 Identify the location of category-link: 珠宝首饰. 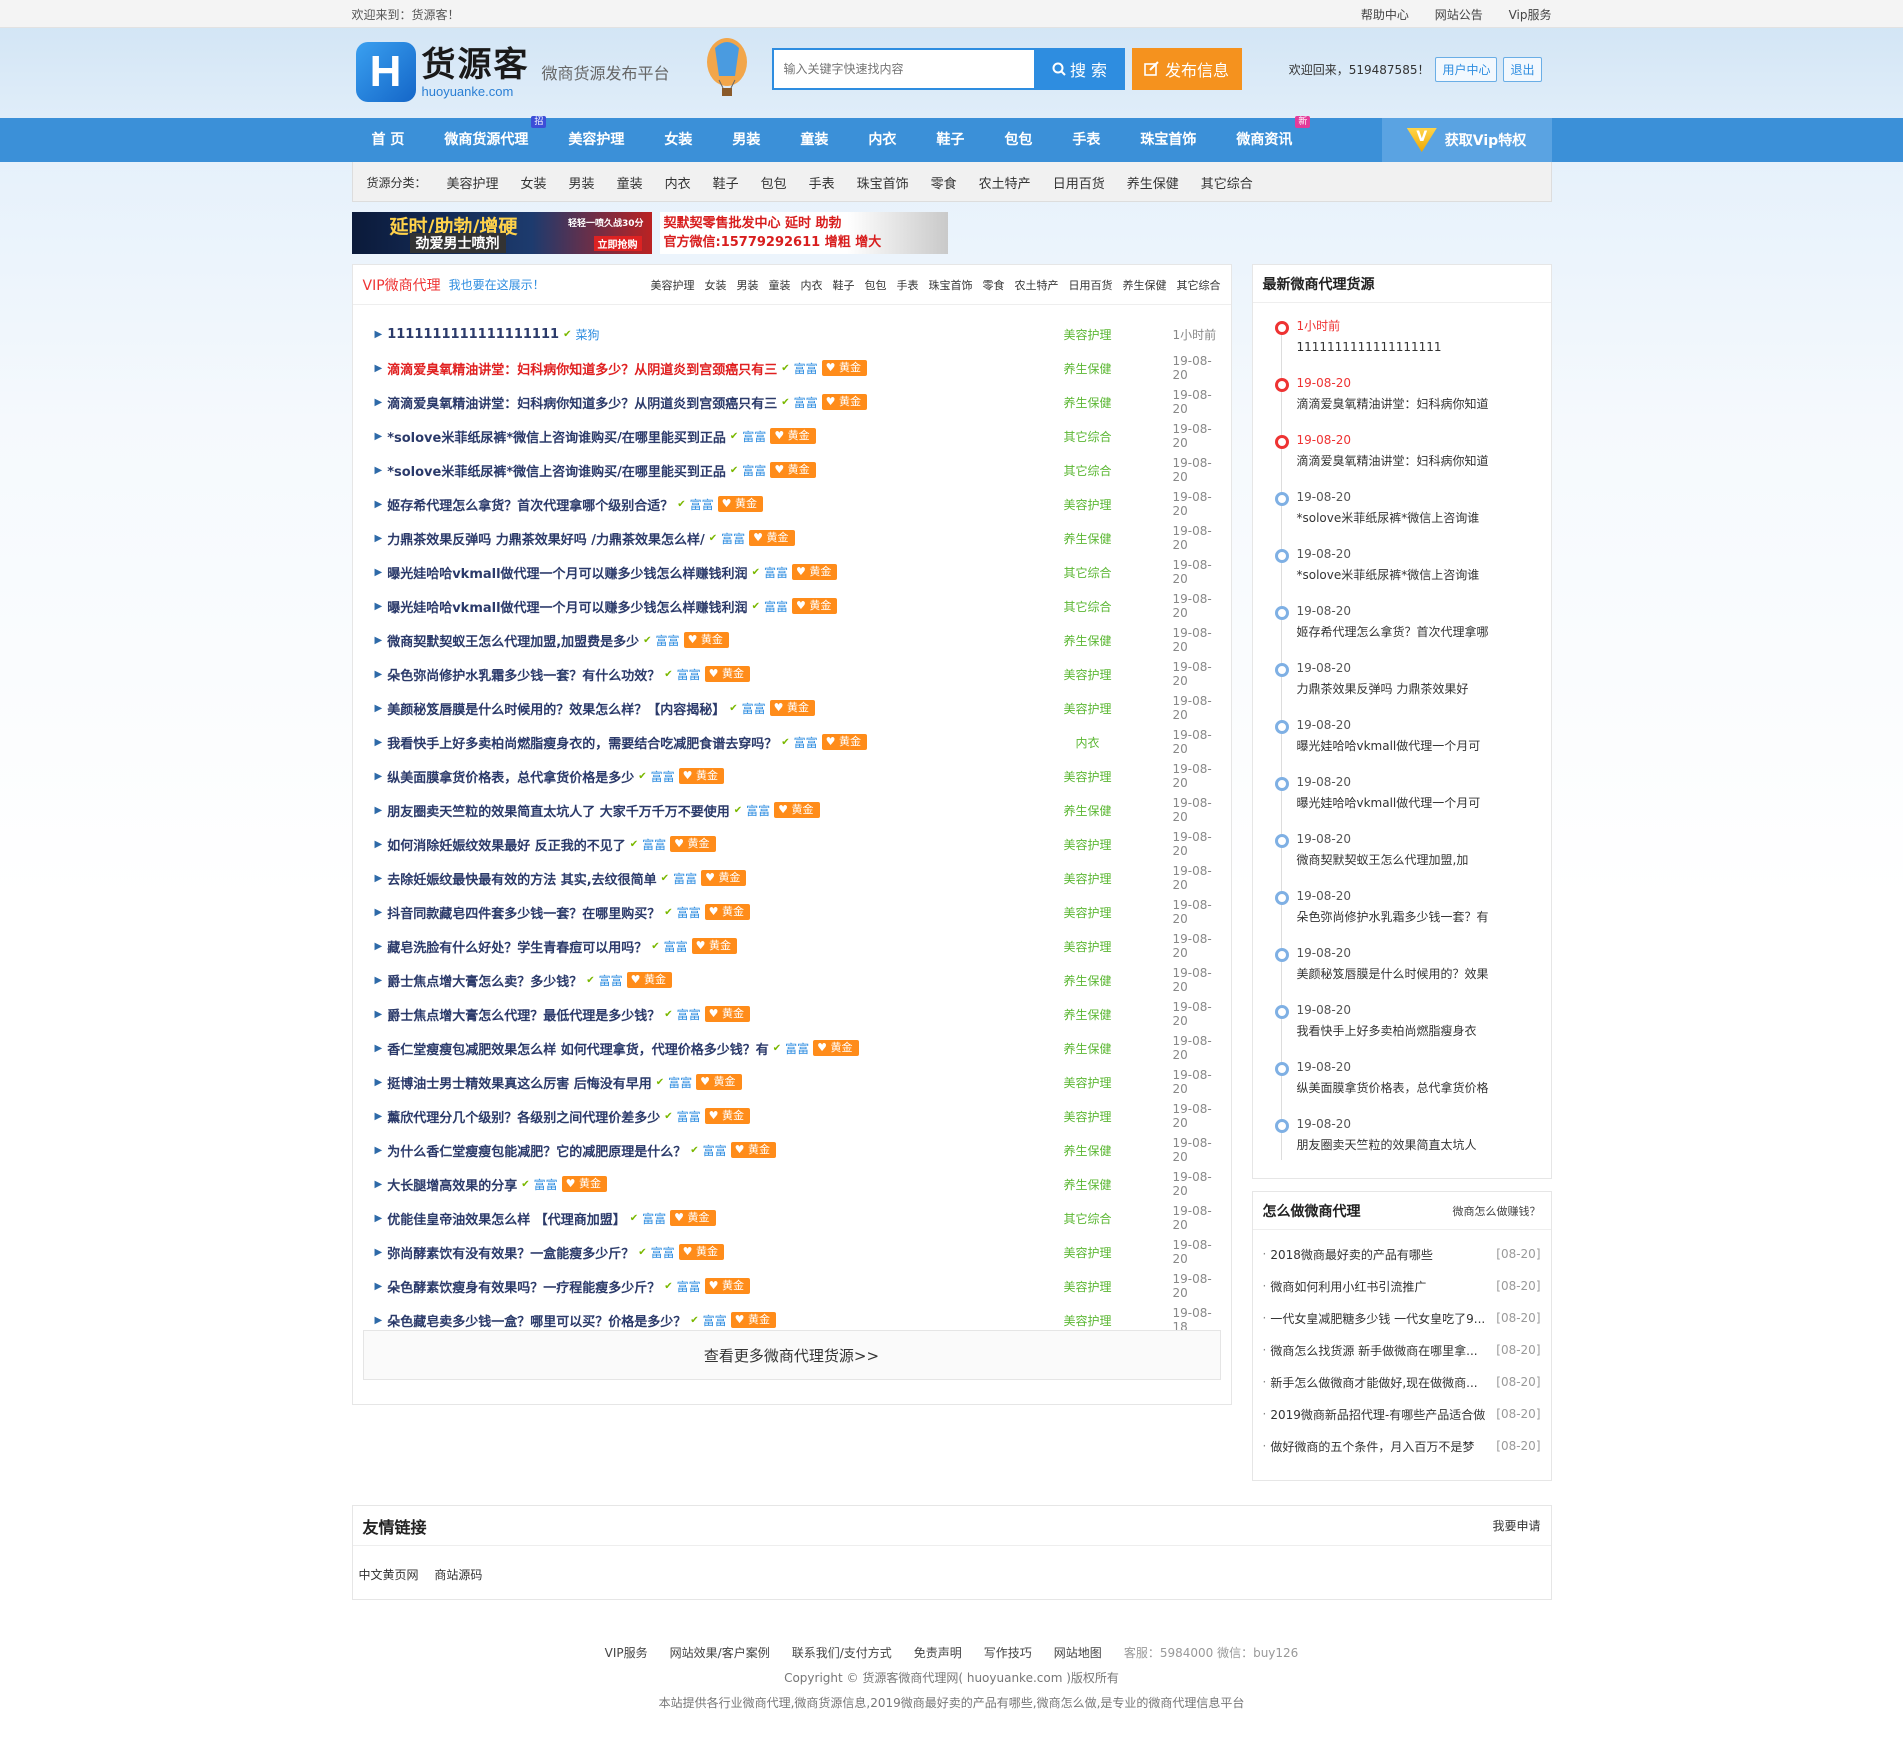
(883, 182).